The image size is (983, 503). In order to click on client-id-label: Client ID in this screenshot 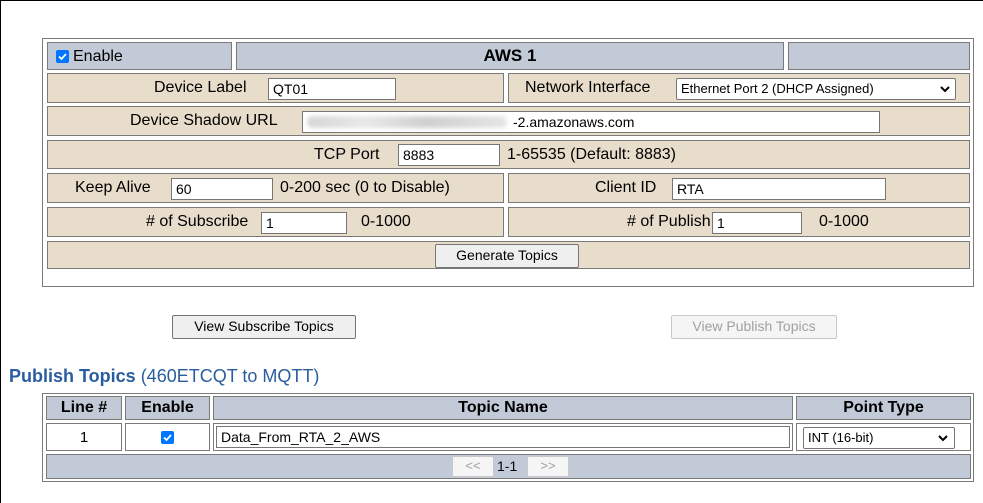, I will do `click(626, 187)`.